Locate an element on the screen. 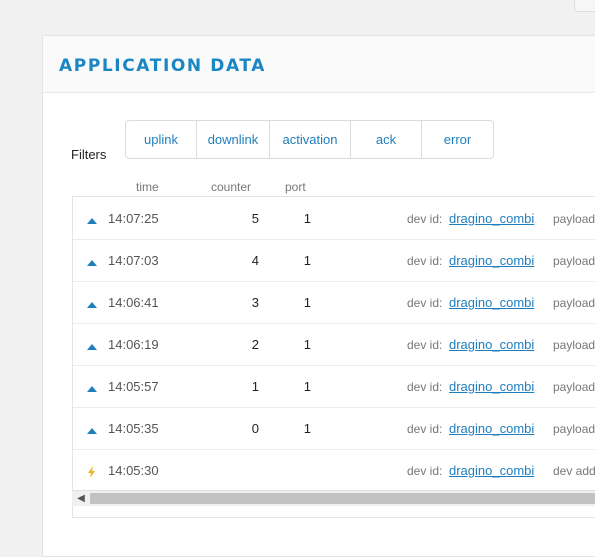  page-title: APPLICATION DATA is located at coordinates (163, 66).